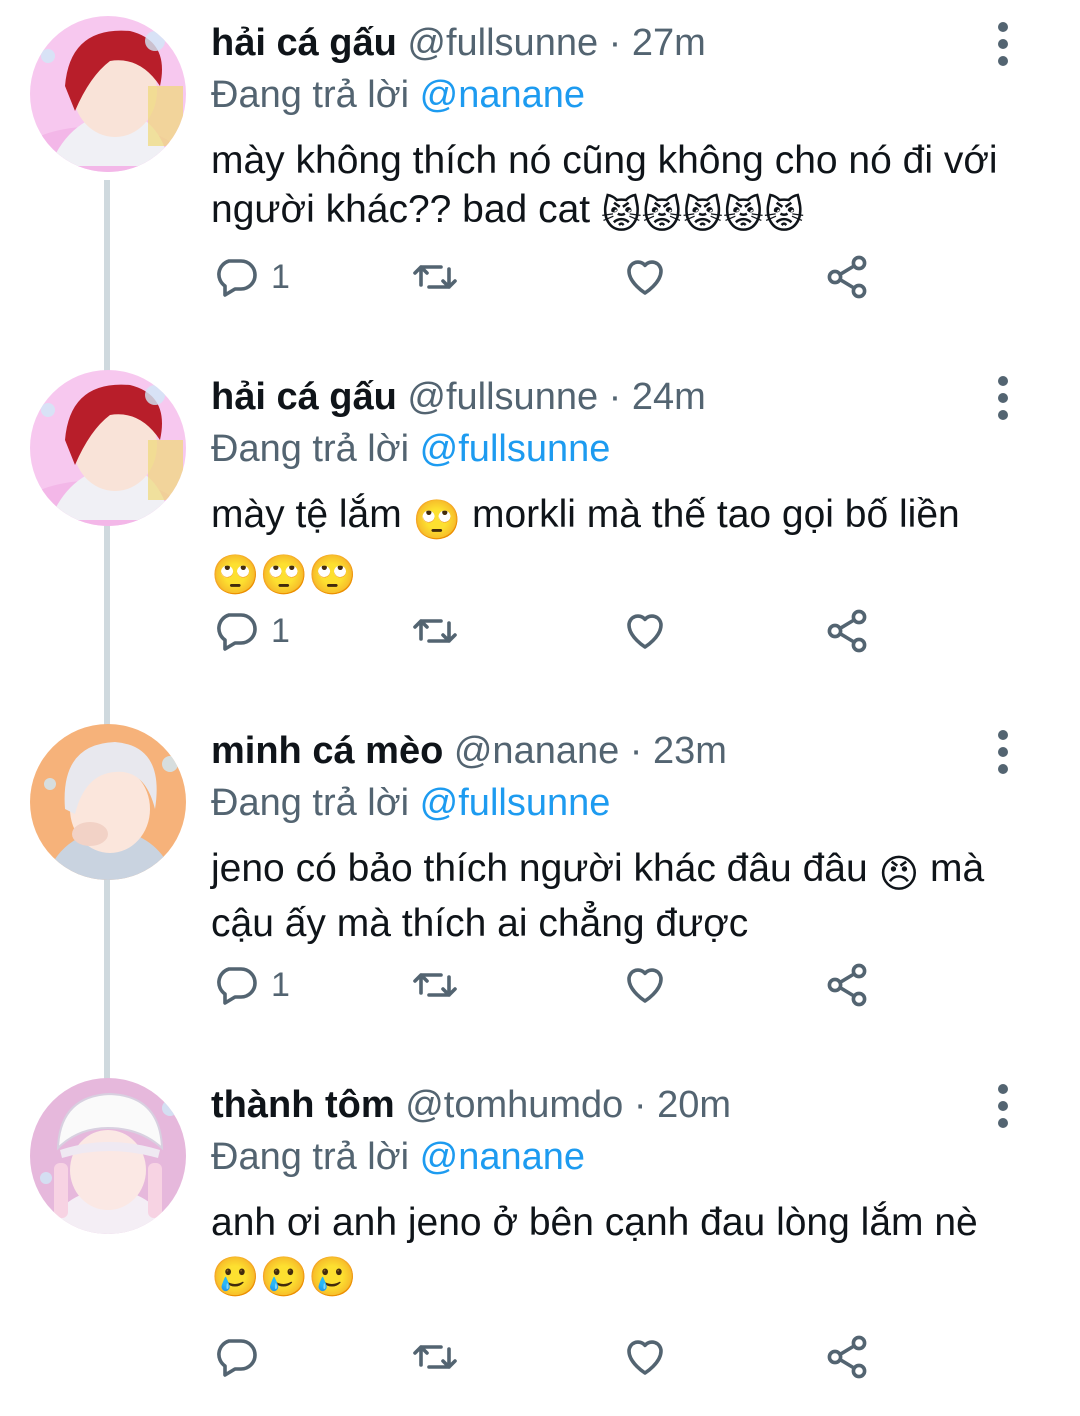 Image resolution: width=1080 pixels, height=1416 pixels. I want to click on reply-button, so click(241, 1357).